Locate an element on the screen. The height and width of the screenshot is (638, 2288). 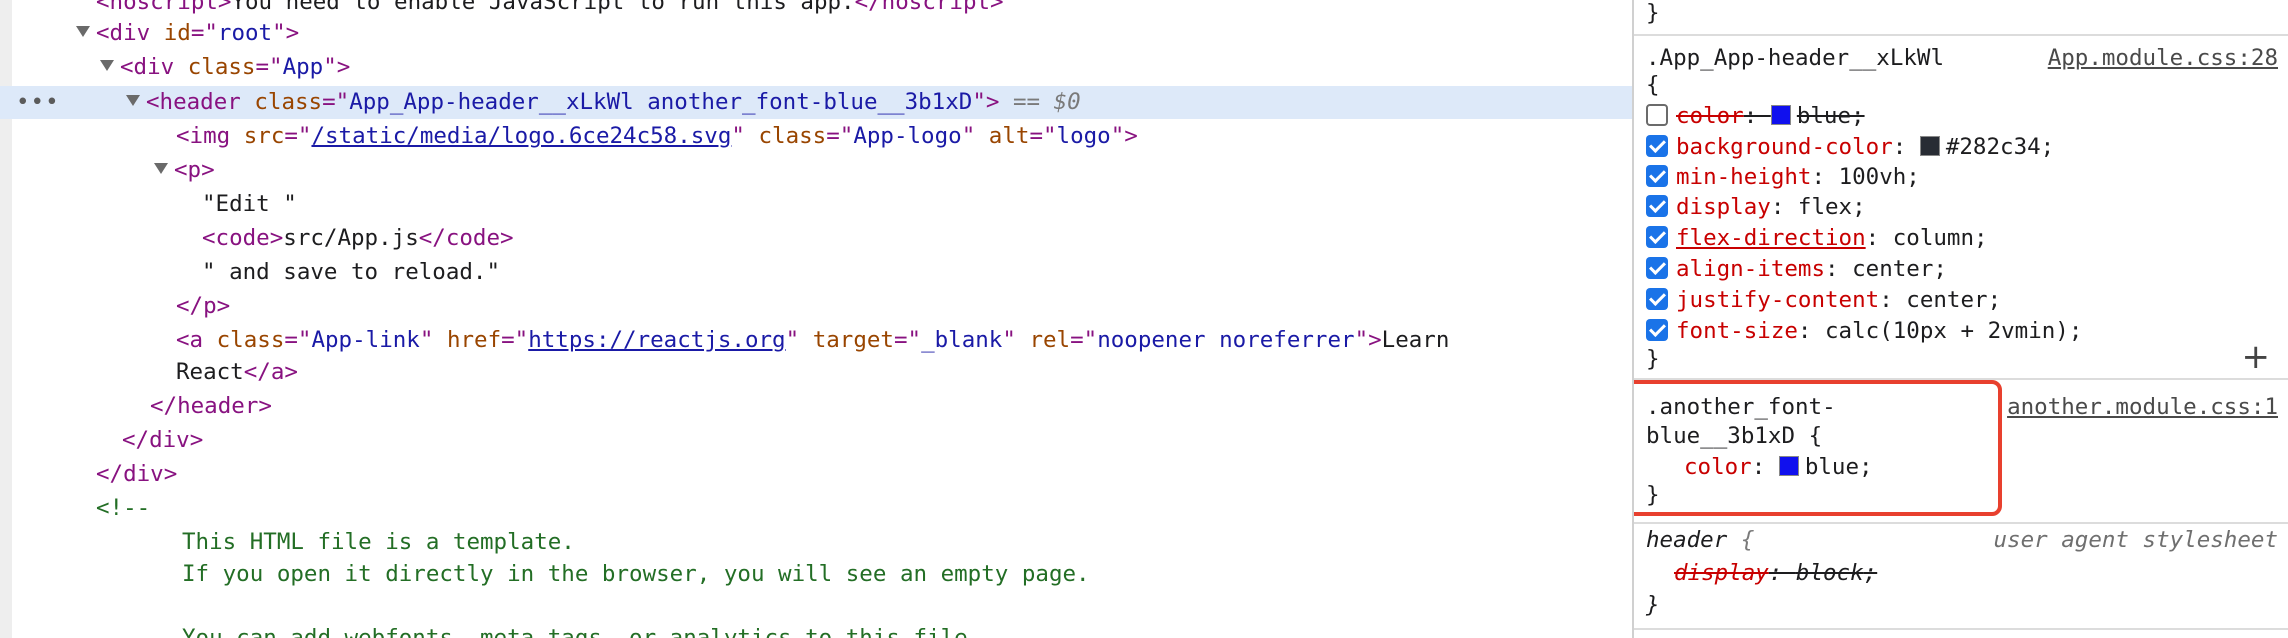
prop-flex-direction: flex-direction: column; is located at coordinates (1962, 238).